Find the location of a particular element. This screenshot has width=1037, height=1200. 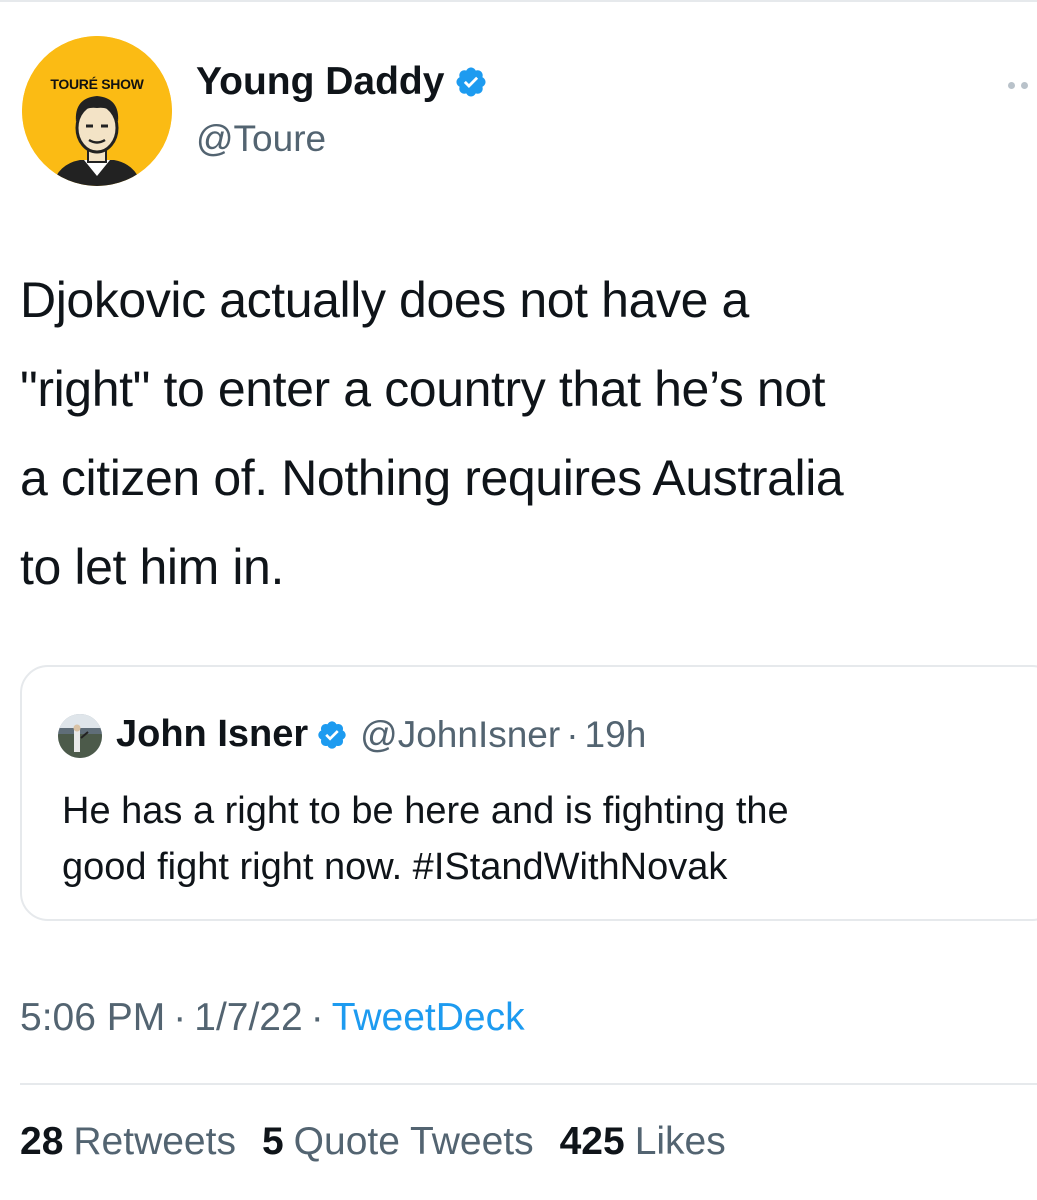

tweet-meta: 5:06 PM · 1/7/22 · TweetDeck is located at coordinates (272, 1018).